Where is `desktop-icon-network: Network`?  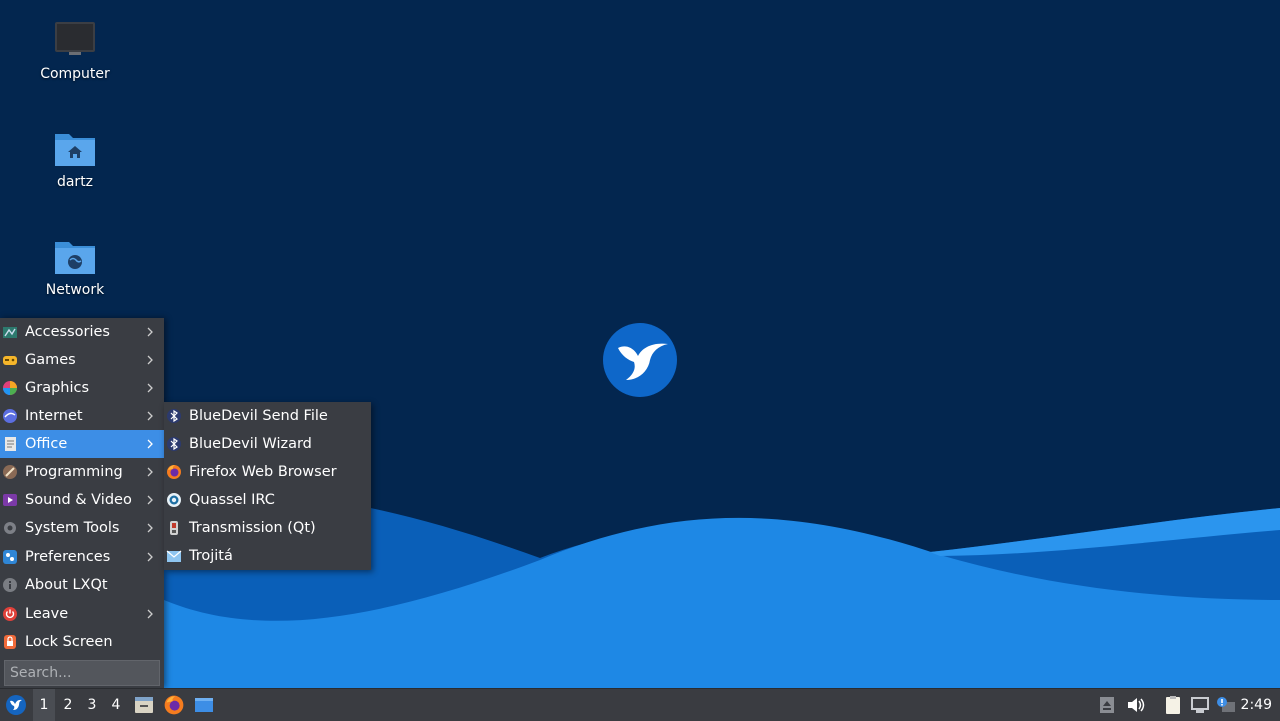
desktop-icon-network: Network is located at coordinates (75, 267).